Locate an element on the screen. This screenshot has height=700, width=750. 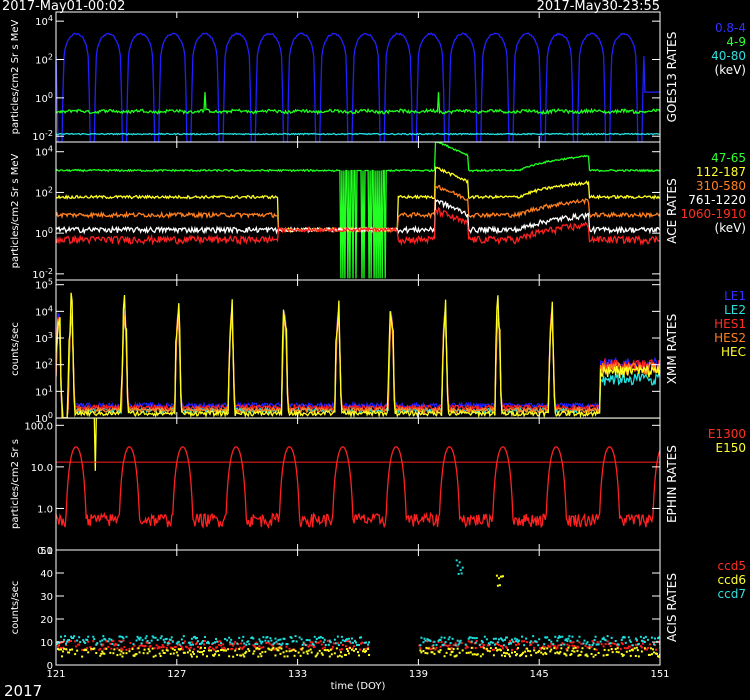
y-tick-label: 40 is located at coordinates (46, 574).